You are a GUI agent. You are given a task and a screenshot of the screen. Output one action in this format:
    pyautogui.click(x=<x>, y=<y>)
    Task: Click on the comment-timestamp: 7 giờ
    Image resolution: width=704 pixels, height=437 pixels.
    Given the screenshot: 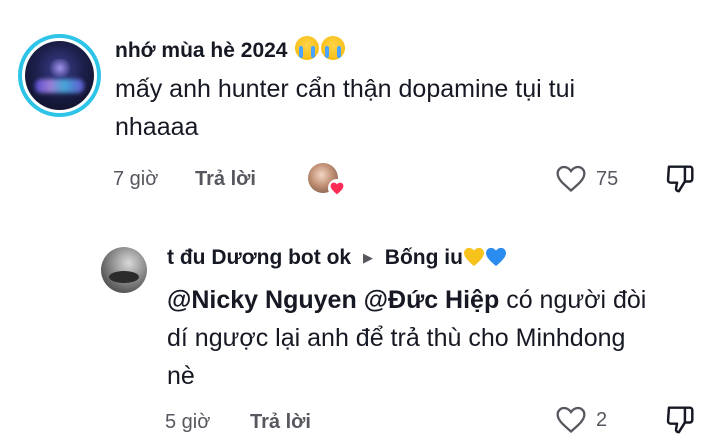 What is the action you would take?
    pyautogui.click(x=136, y=179)
    